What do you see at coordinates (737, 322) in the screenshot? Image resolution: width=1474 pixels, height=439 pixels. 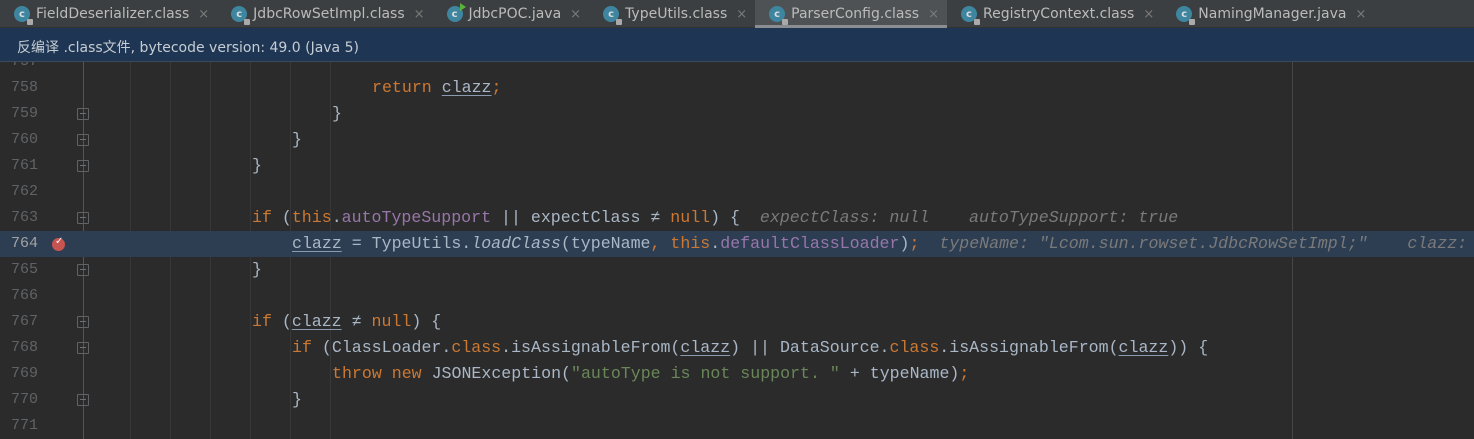 I see `code-line: 767 if (clazz ≠ null) {` at bounding box center [737, 322].